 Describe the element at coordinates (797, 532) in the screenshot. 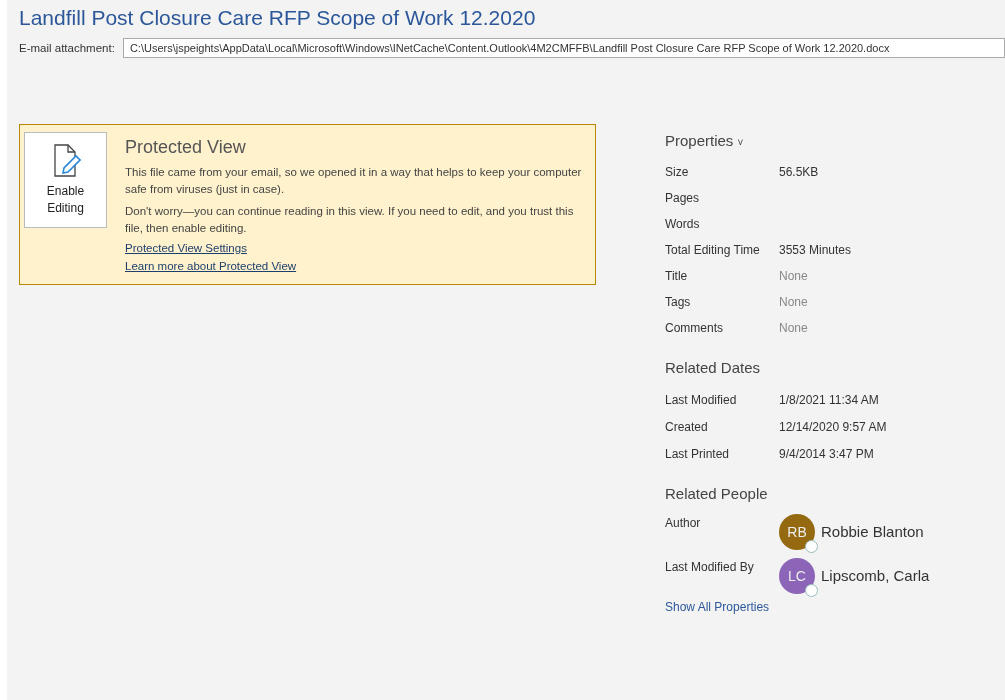

I see `avatar: RB` at that location.